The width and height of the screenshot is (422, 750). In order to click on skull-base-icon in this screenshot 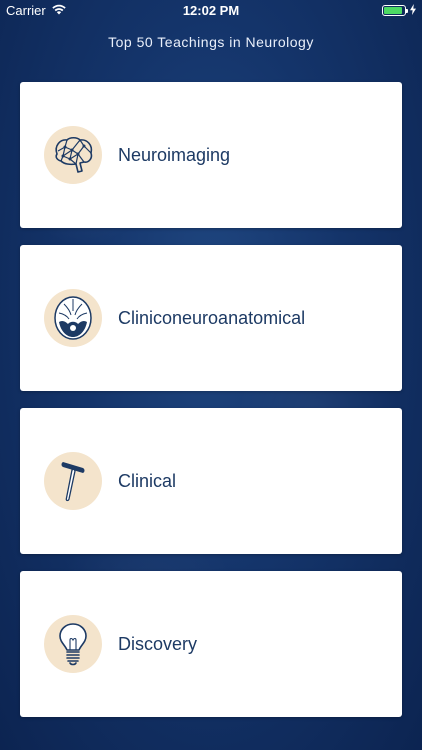, I will do `click(73, 318)`.